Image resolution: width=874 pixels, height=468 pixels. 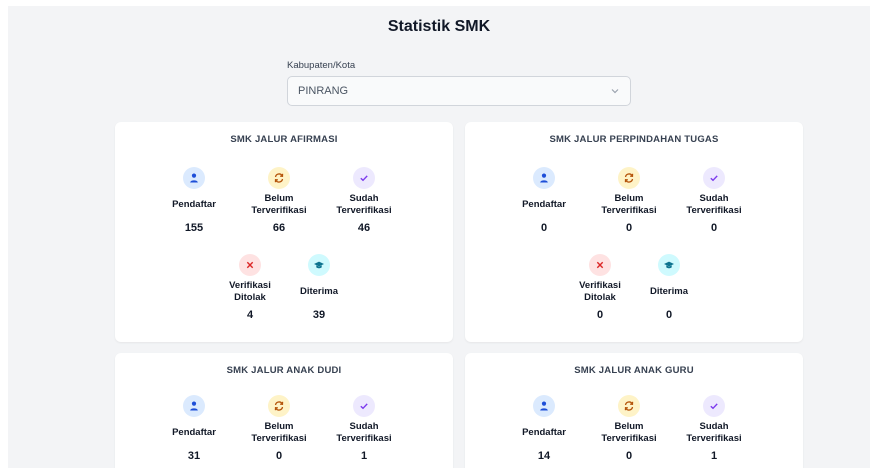 I want to click on stat-value: 155, so click(x=194, y=228).